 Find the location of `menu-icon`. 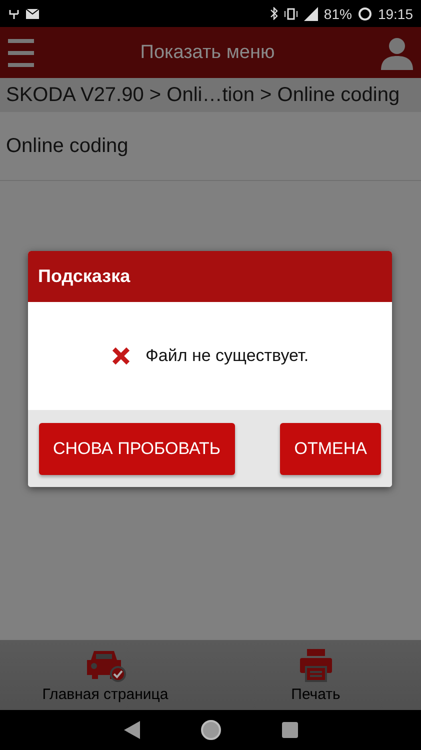

menu-icon is located at coordinates (21, 53).